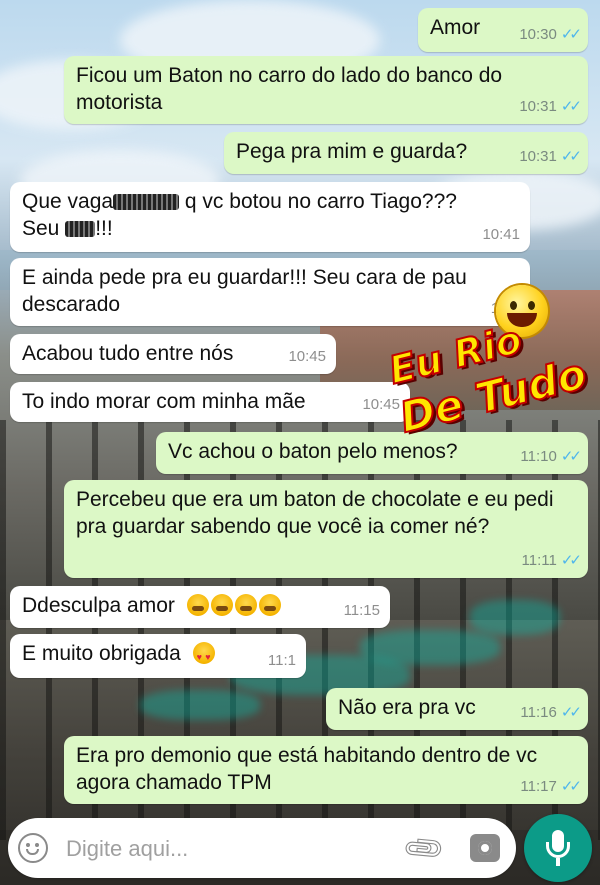 This screenshot has width=600, height=885. Describe the element at coordinates (539, 560) in the screenshot. I see `message-time: 11:11` at that location.